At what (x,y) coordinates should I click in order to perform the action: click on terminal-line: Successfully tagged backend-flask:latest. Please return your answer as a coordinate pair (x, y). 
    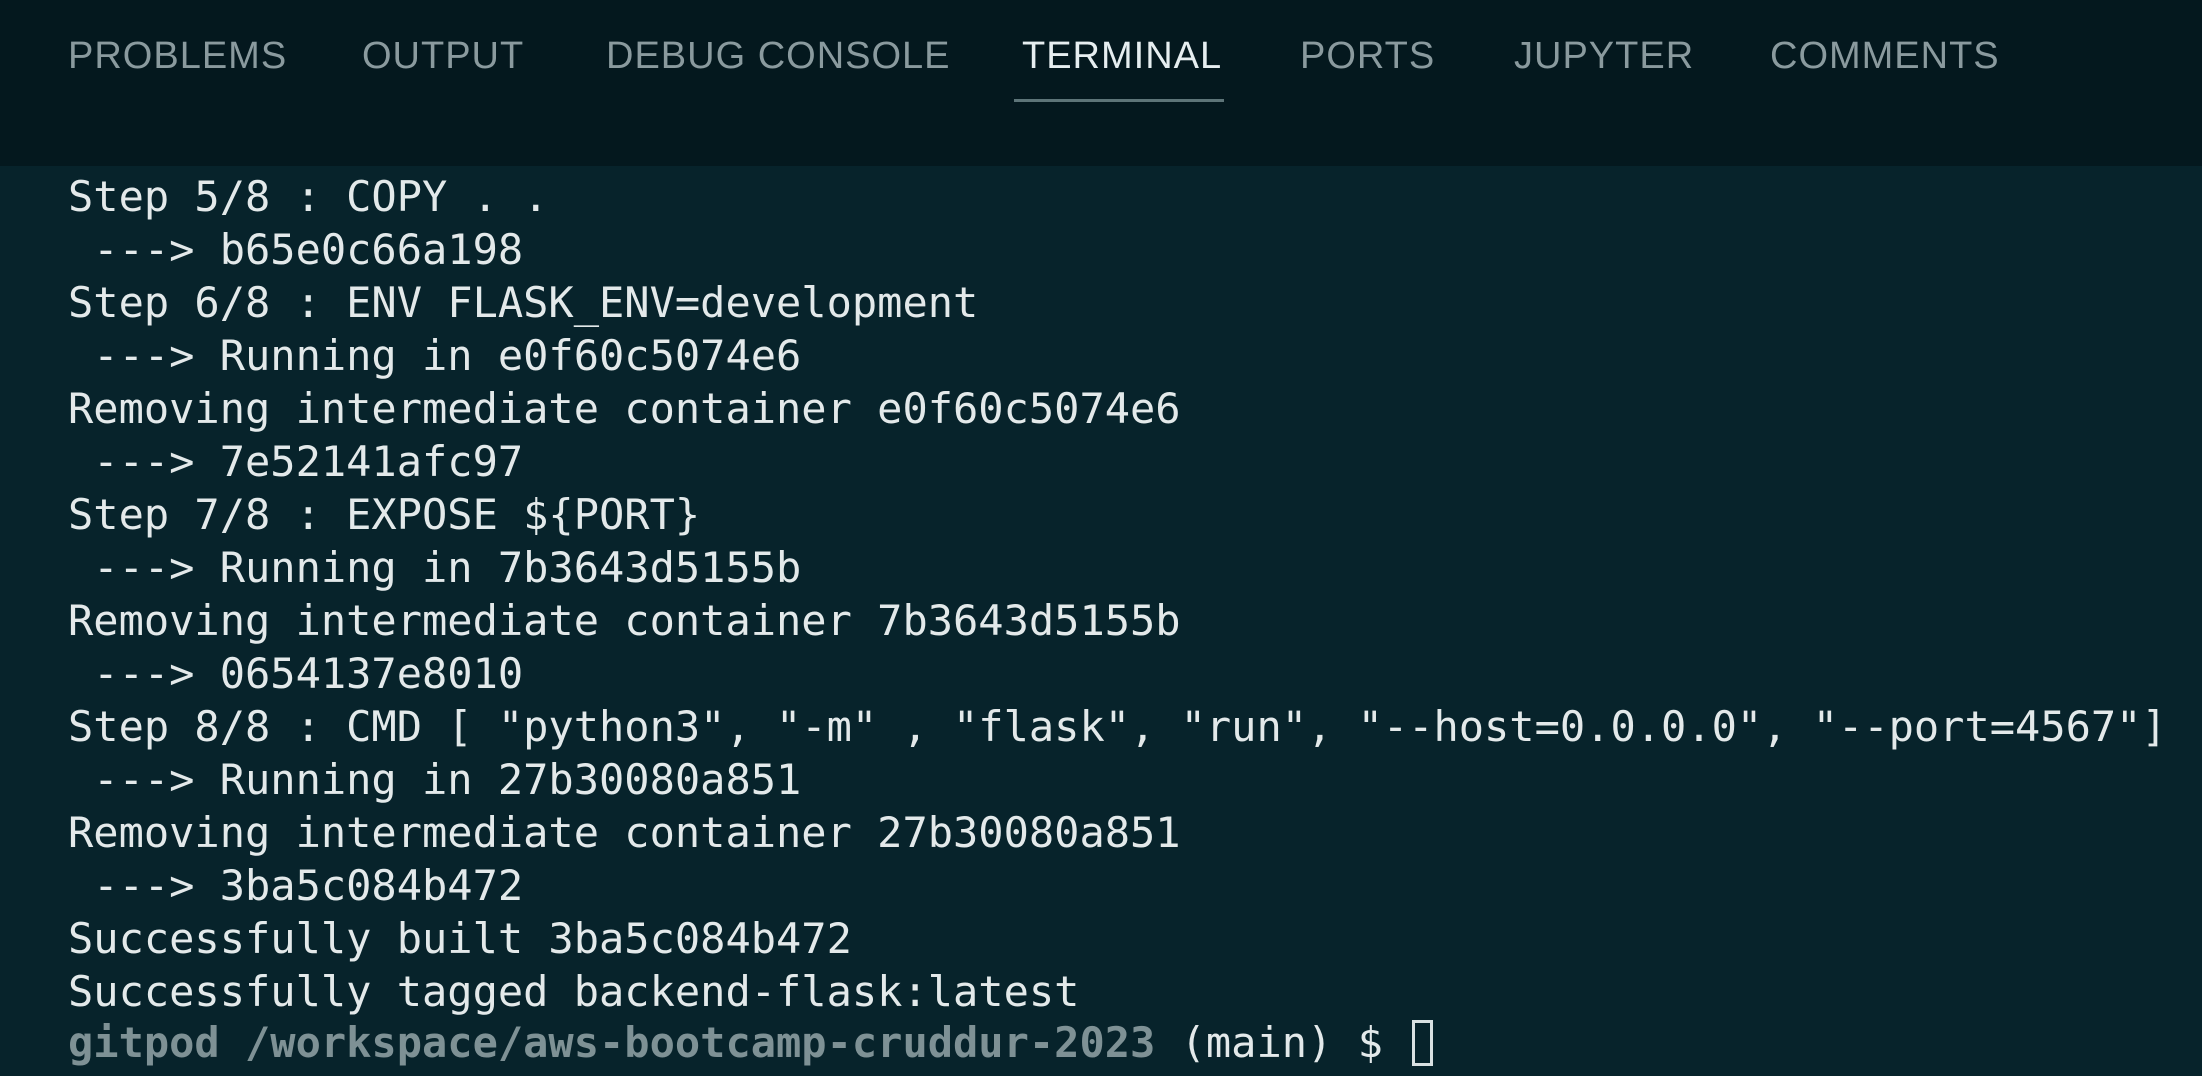
    Looking at the image, I should click on (574, 991).